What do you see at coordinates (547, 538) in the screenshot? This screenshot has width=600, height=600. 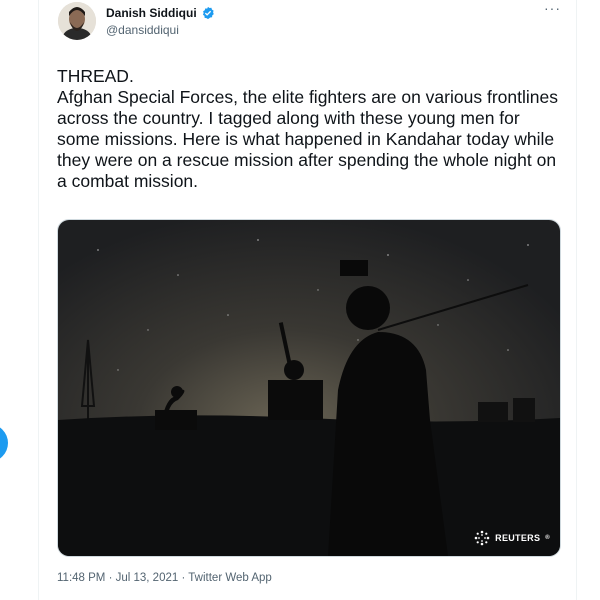 I see `reuters-registered-mark: ®` at bounding box center [547, 538].